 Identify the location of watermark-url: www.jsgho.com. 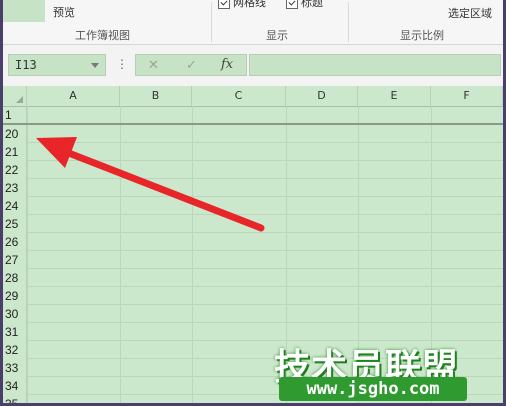
(373, 389).